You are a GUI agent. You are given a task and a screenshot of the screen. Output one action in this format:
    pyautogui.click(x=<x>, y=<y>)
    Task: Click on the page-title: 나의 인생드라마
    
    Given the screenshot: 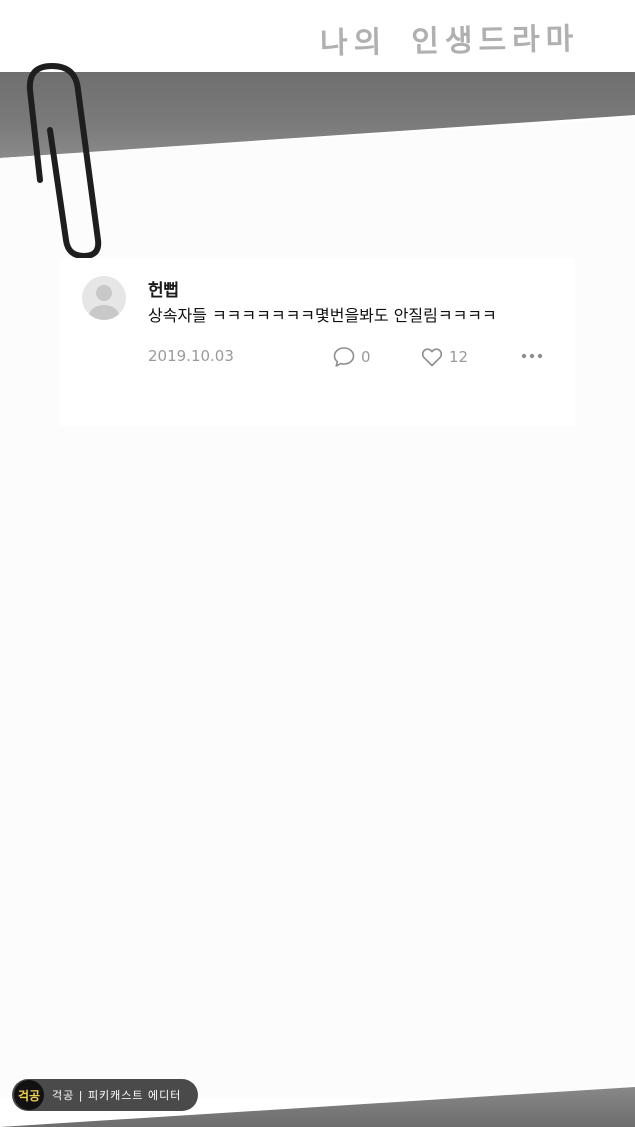 What is the action you would take?
    pyautogui.click(x=449, y=41)
    